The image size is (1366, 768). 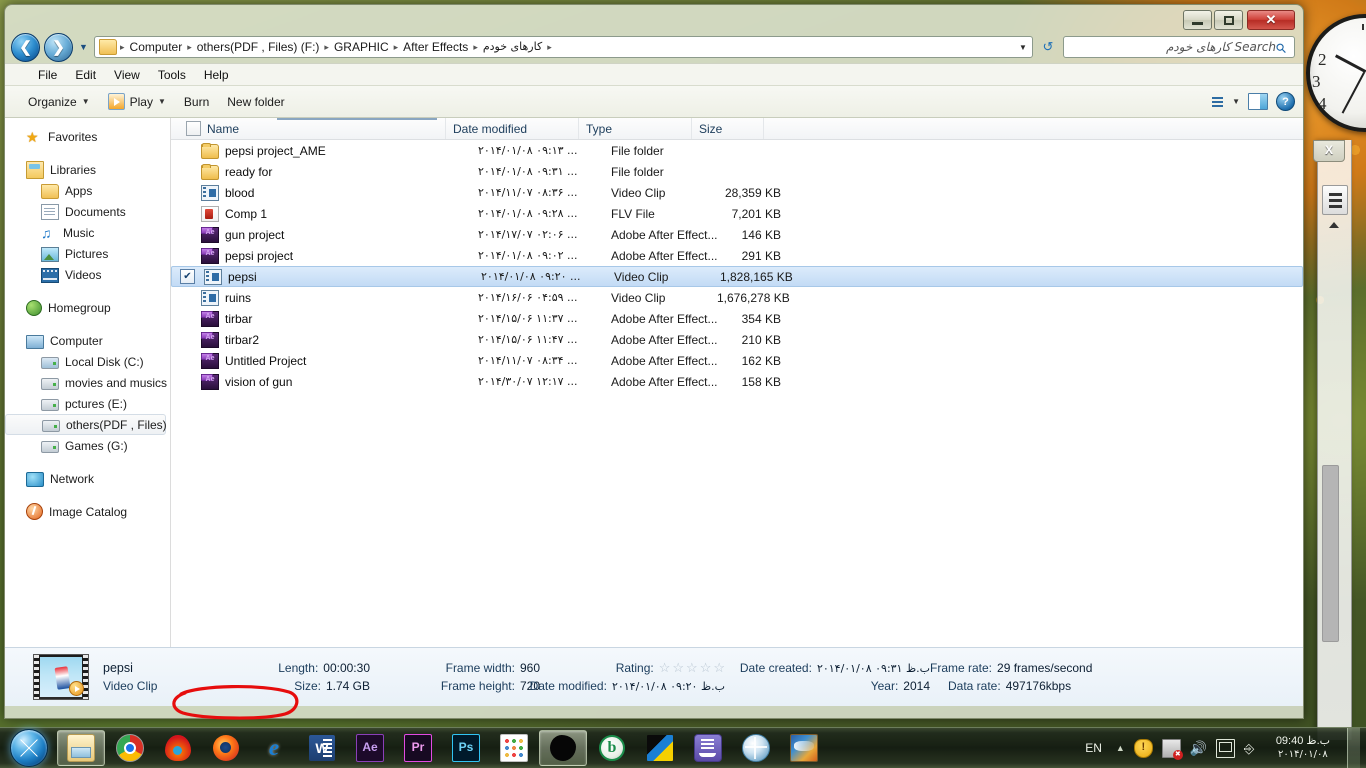 I want to click on breadcrumb-item-current: کارهای خودم, so click(x=512, y=47).